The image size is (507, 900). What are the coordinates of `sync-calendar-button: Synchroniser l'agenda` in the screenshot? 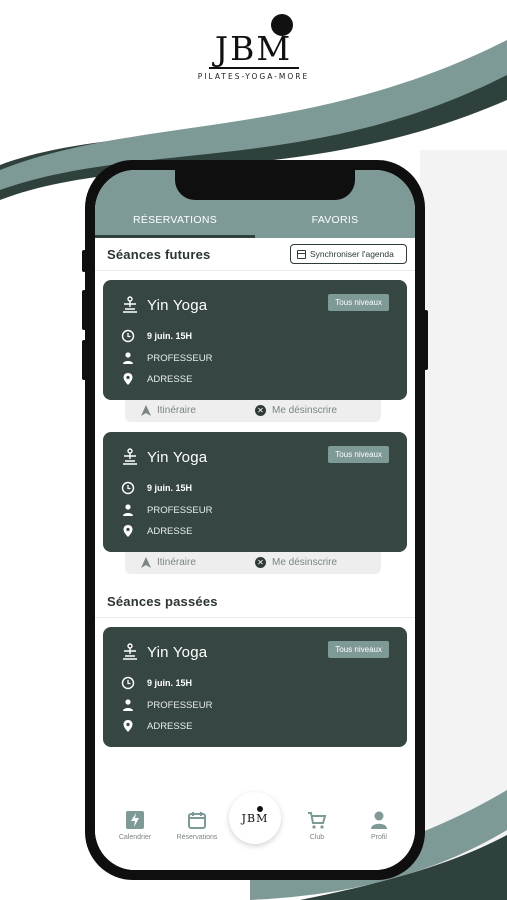 It's located at (348, 254).